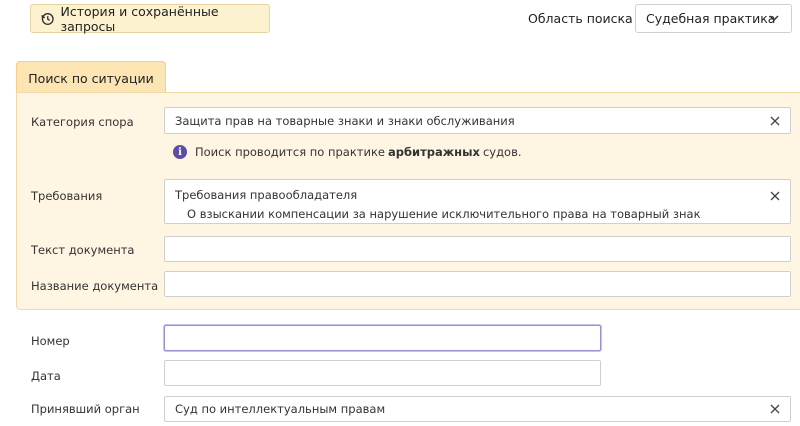 Image resolution: width=800 pixels, height=426 pixels. What do you see at coordinates (83, 250) in the screenshot?
I see `document-text-label: Текст документа` at bounding box center [83, 250].